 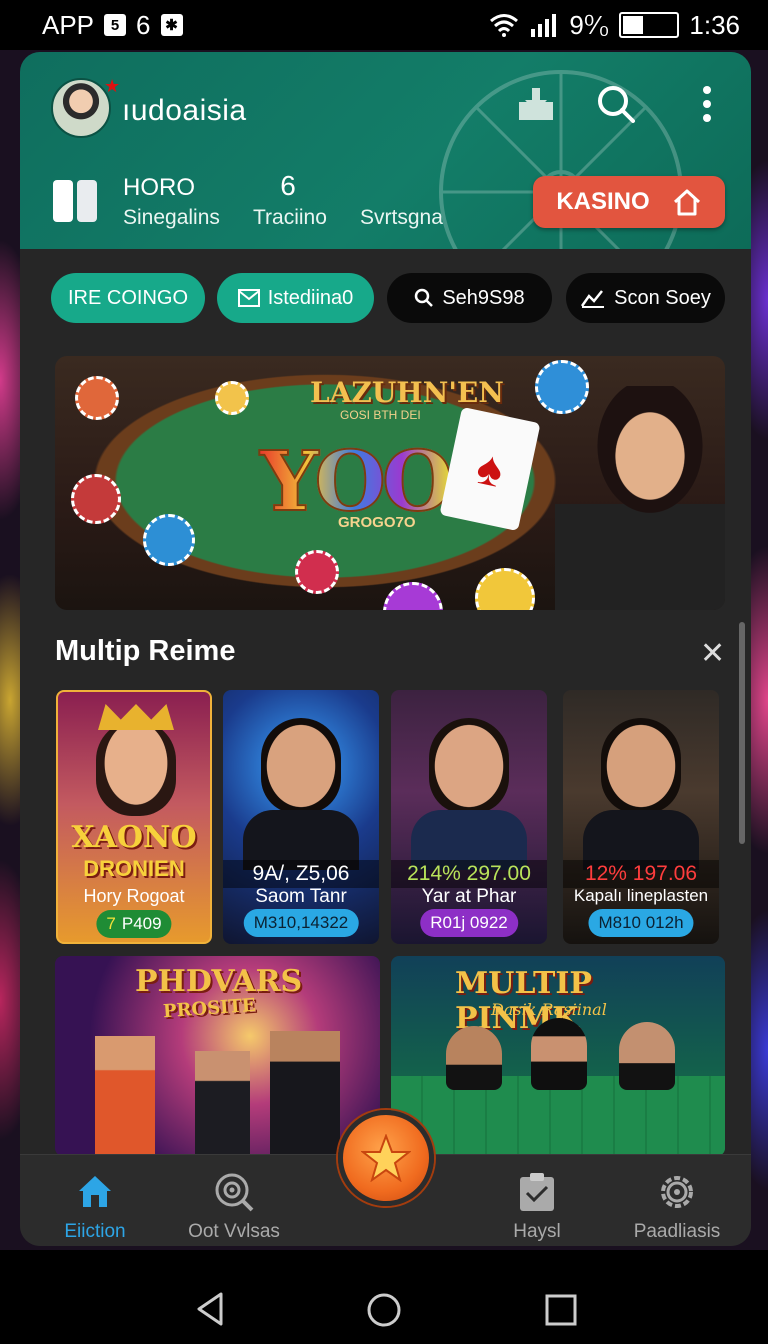 I want to click on kasino-button: KASINO, so click(x=629, y=202).